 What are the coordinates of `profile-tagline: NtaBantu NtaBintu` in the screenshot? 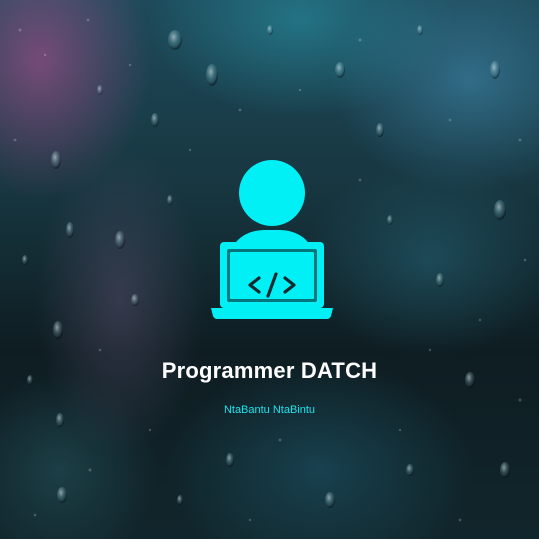 It's located at (269, 410).